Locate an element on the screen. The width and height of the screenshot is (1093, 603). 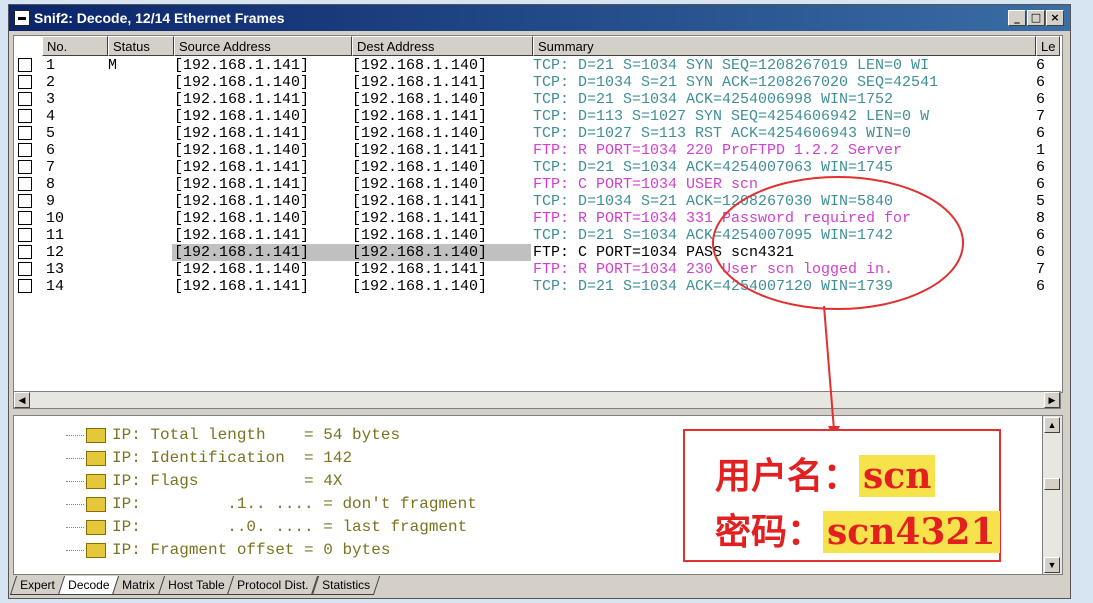
callout-password-line: 密码： scn4321 is located at coordinates (857, 529).